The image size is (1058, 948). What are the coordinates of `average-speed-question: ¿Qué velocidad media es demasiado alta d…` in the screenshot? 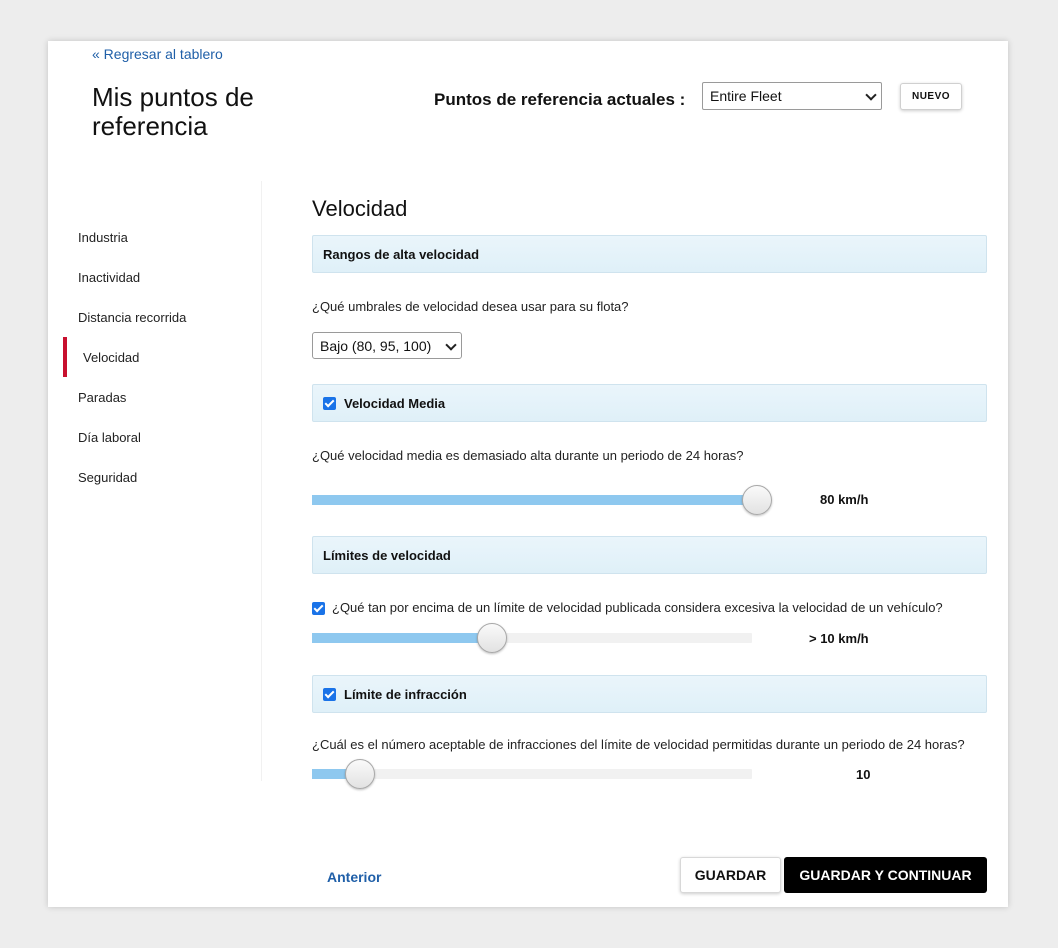 It's located at (528, 455).